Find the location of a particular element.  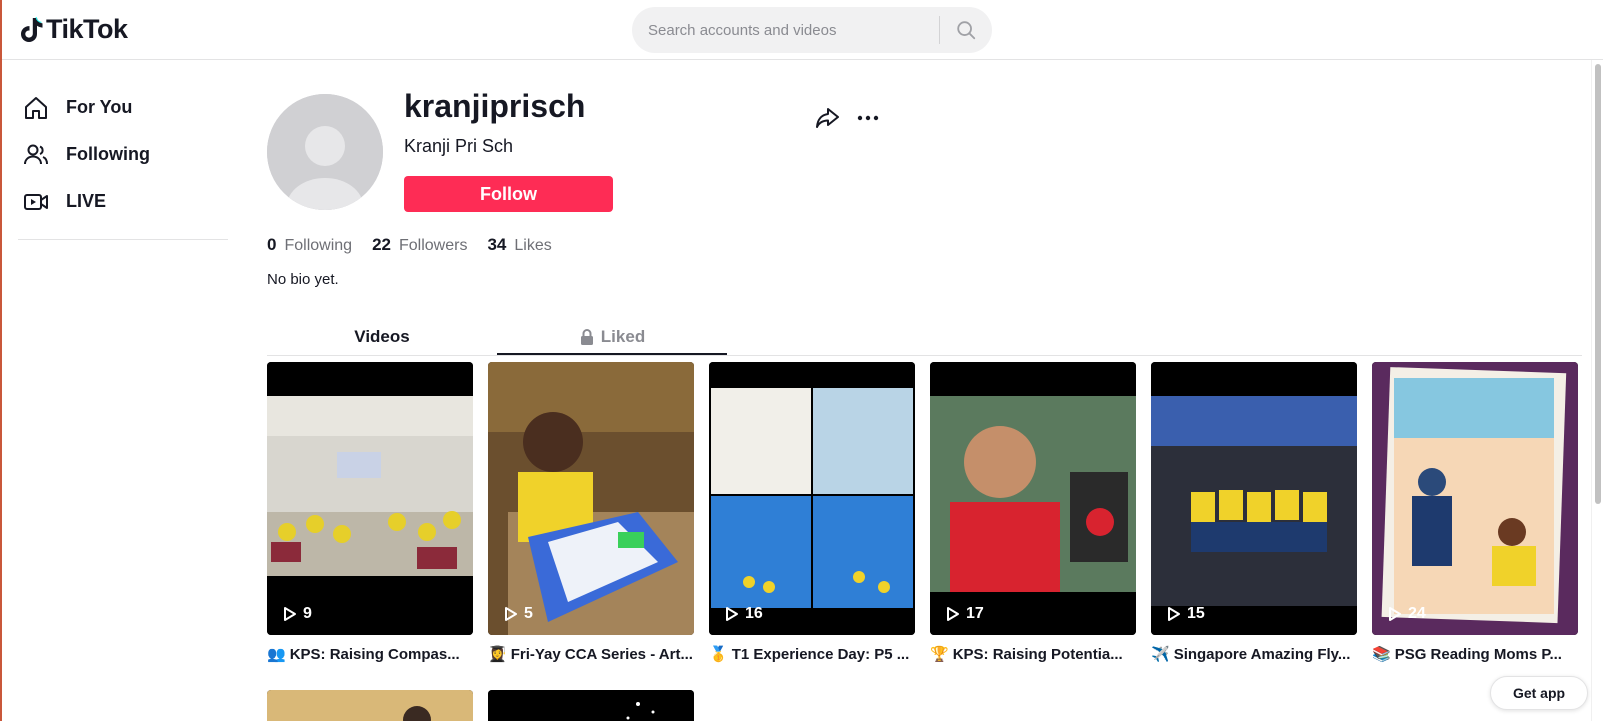

following-label: Following is located at coordinates (318, 245).